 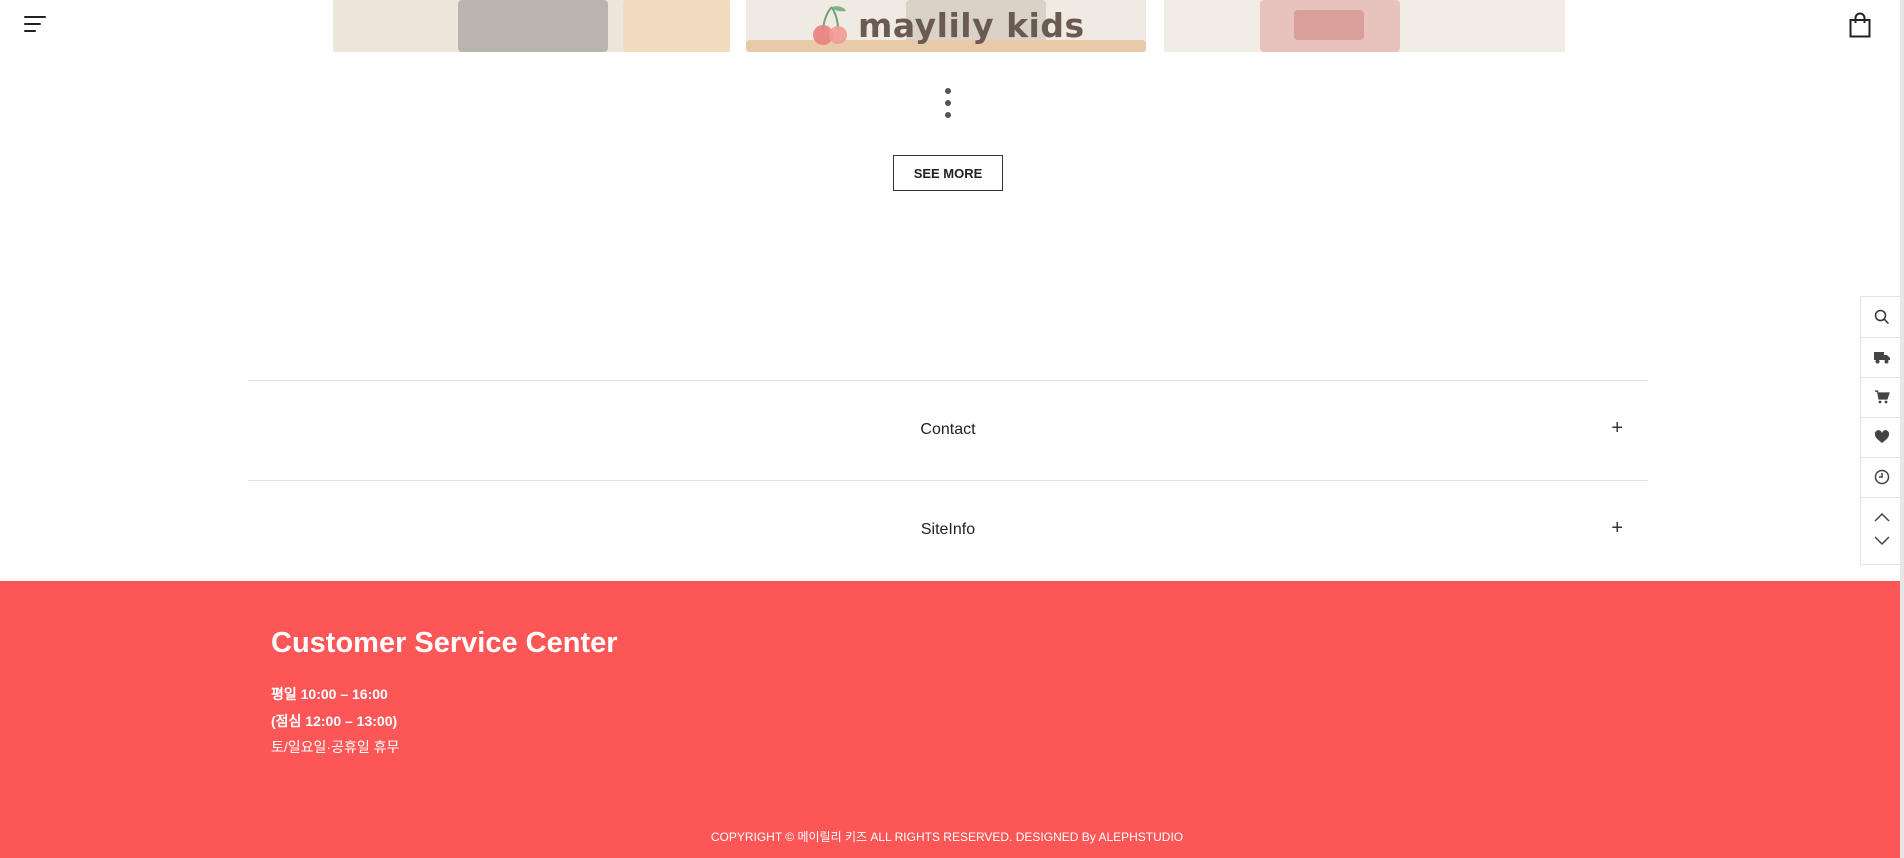 I want to click on scroll-down-button, so click(x=1882, y=541).